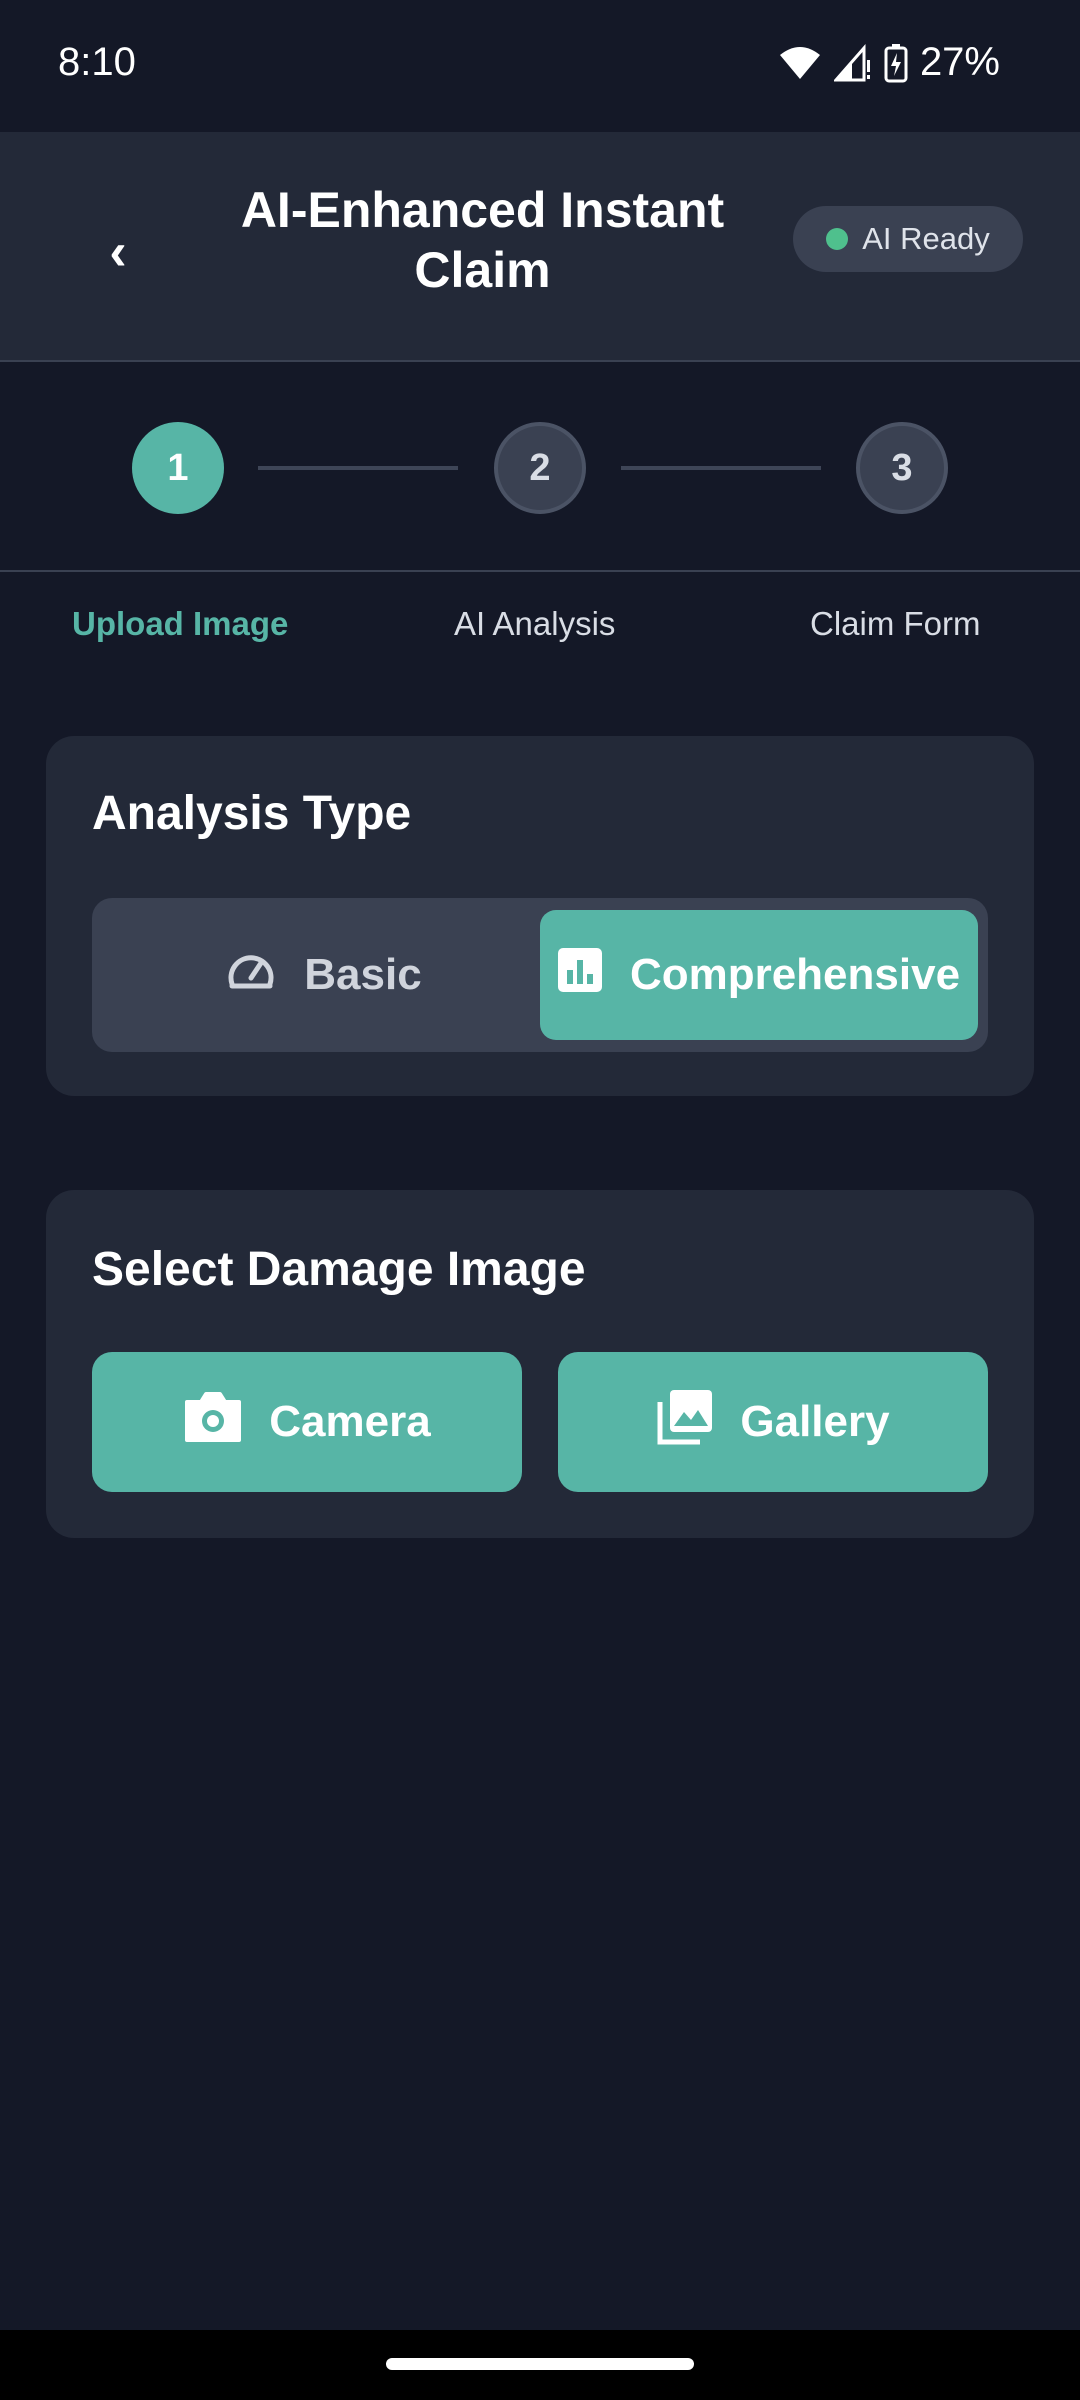  Describe the element at coordinates (180, 623) in the screenshot. I see `step-label-upload-image: Upload Image` at that location.